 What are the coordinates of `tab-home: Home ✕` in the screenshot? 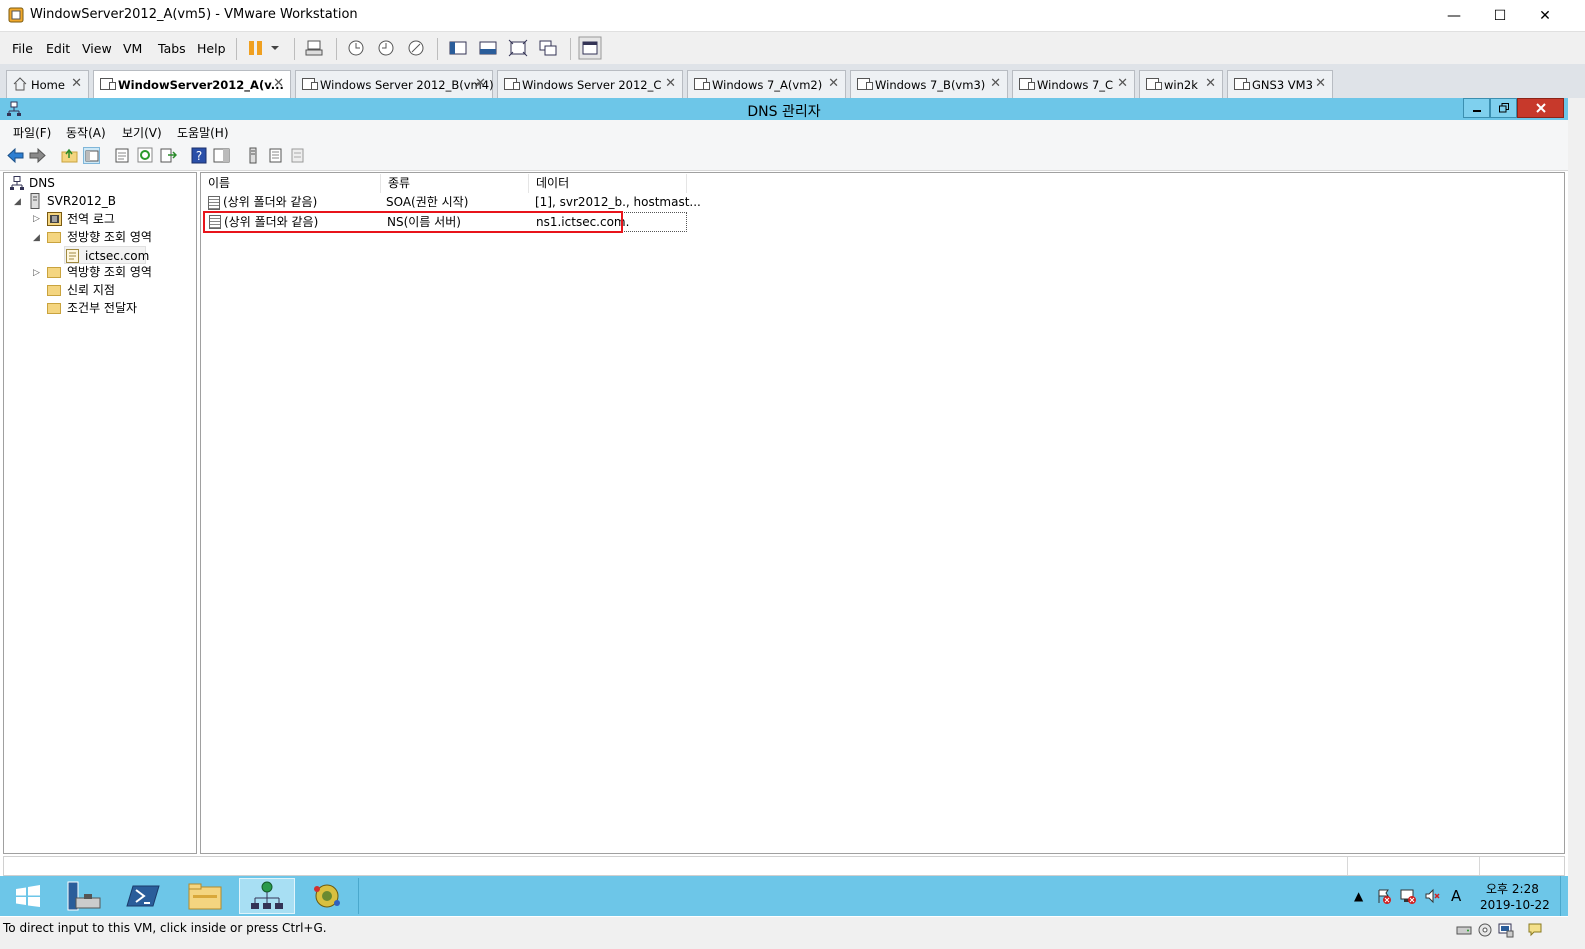 It's located at (47, 84).